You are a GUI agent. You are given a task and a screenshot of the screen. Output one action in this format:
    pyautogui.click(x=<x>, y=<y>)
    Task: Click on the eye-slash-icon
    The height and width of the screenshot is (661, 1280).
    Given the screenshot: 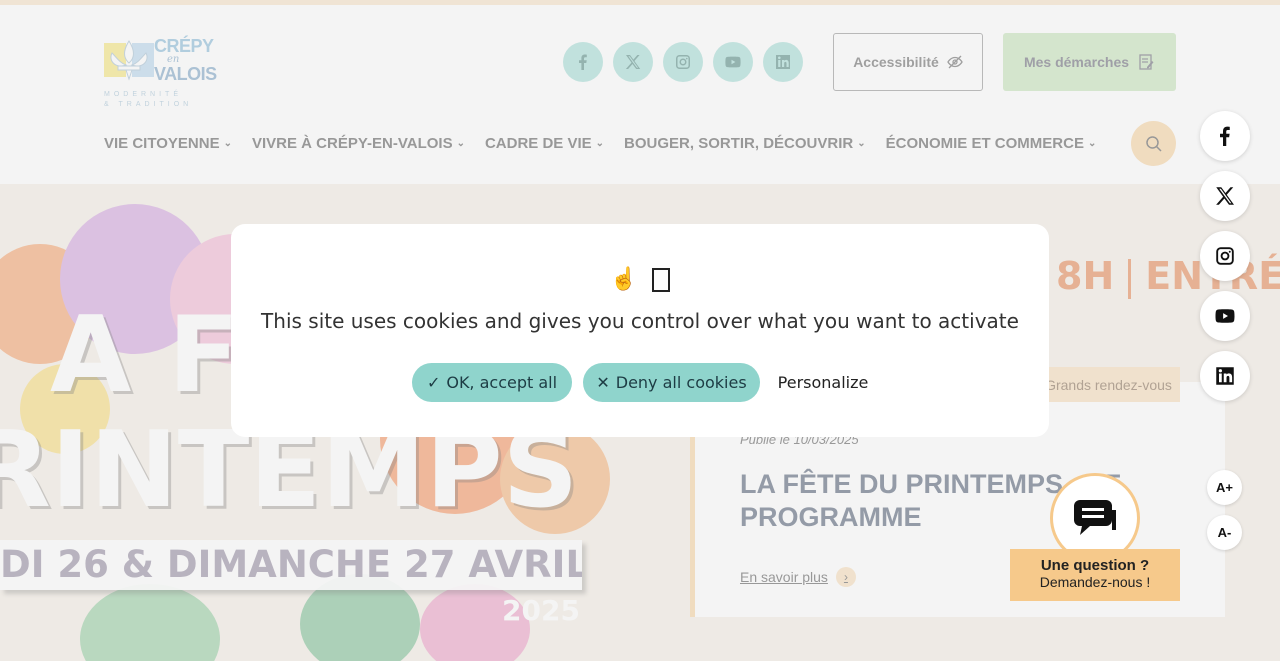 What is the action you would take?
    pyautogui.click(x=955, y=62)
    